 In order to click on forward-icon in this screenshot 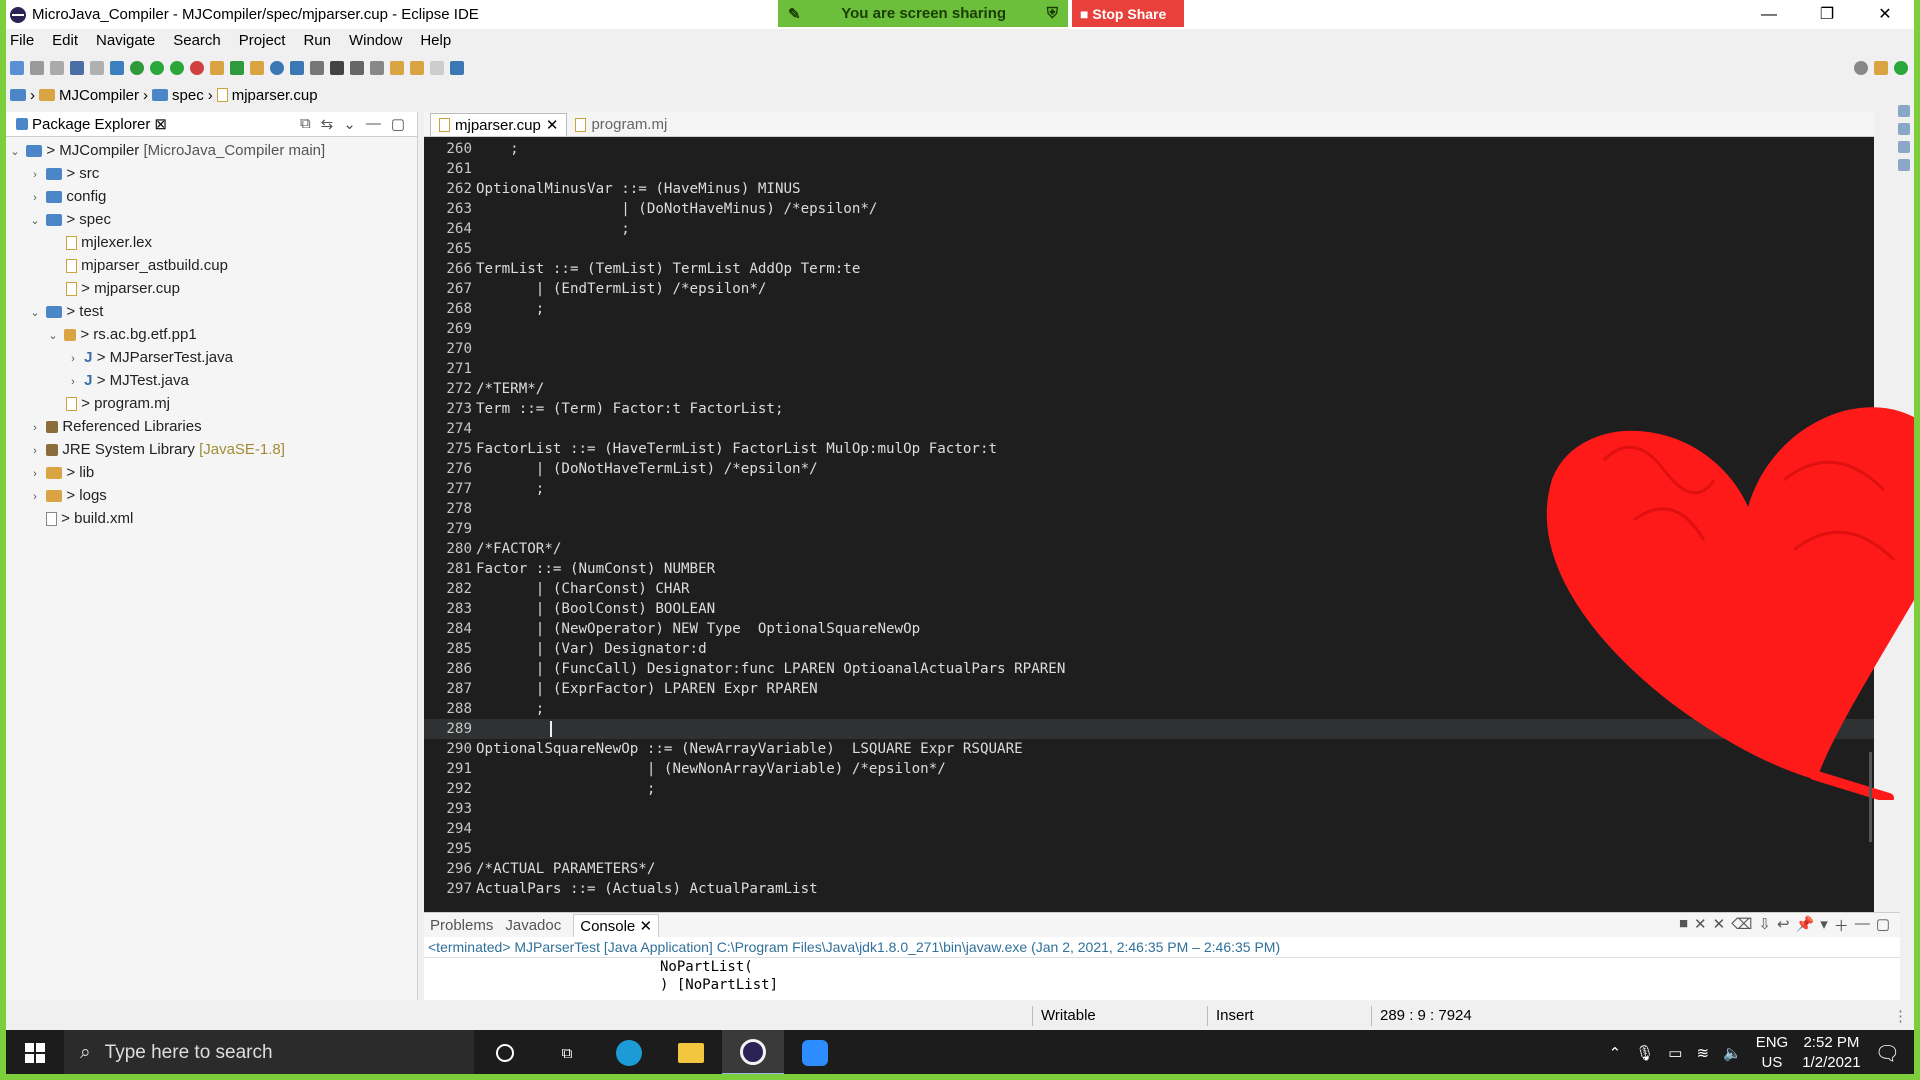, I will do `click(437, 68)`.